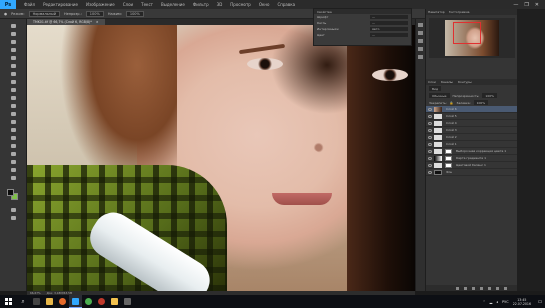 This screenshot has height=308, width=545. Describe the element at coordinates (472, 151) in the screenshot. I see `layer-row: Выборочная коррекция цвета 1` at that location.